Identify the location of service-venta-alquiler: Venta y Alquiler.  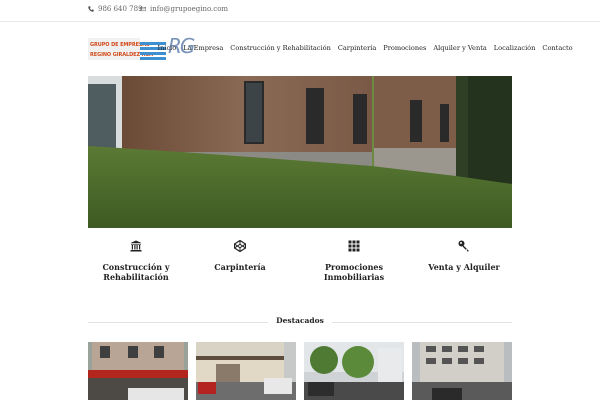
(464, 256).